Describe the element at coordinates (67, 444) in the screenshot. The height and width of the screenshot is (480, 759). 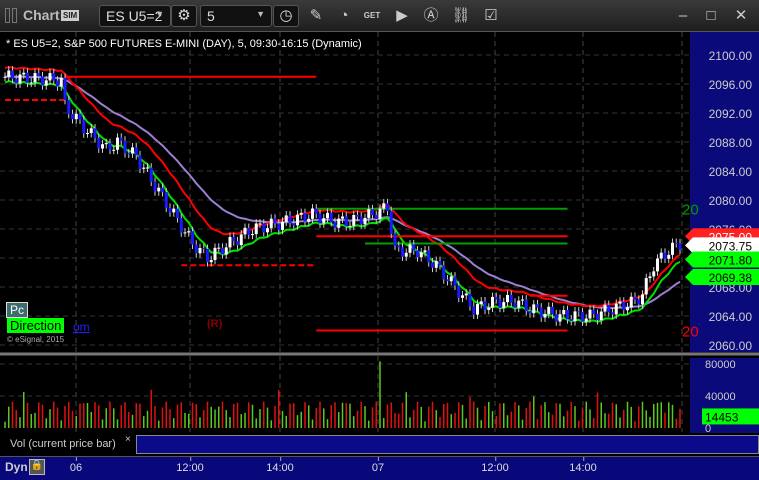
I see `volume-study-label: Vol (current price bar)` at that location.